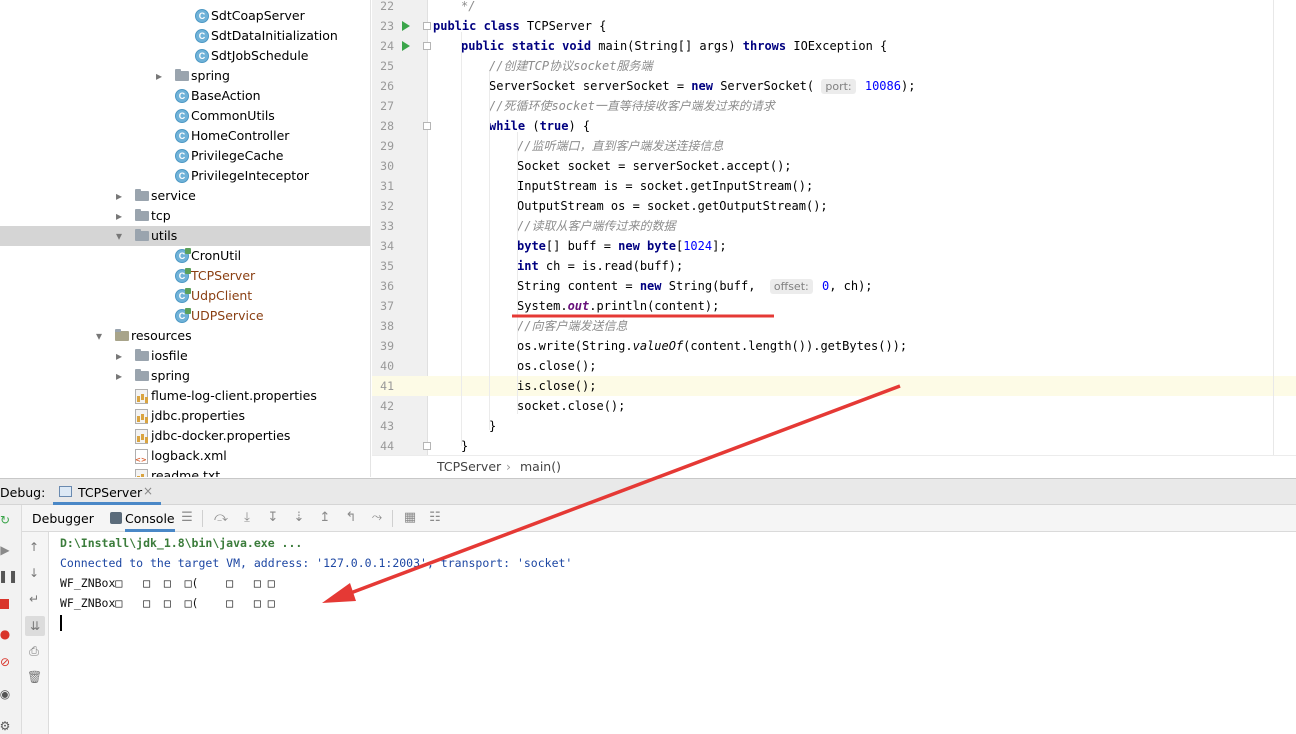 The image size is (1296, 734). I want to click on tree-item: ▸ service, so click(185, 196).